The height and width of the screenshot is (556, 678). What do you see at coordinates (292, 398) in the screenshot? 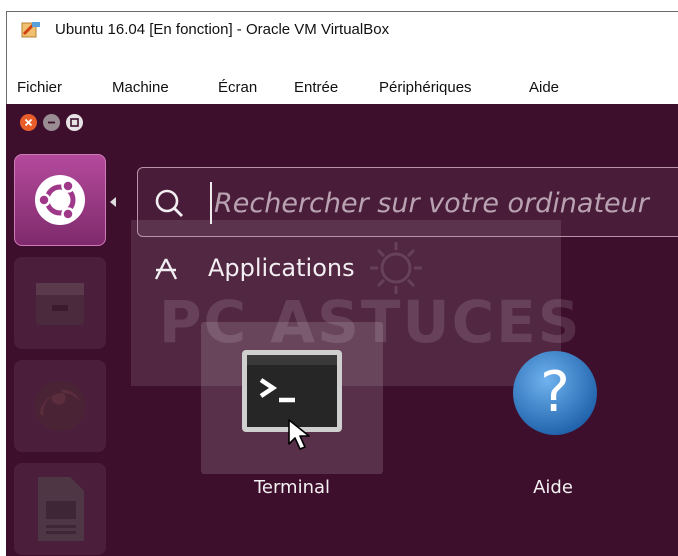
I see `app-tile-terminal` at bounding box center [292, 398].